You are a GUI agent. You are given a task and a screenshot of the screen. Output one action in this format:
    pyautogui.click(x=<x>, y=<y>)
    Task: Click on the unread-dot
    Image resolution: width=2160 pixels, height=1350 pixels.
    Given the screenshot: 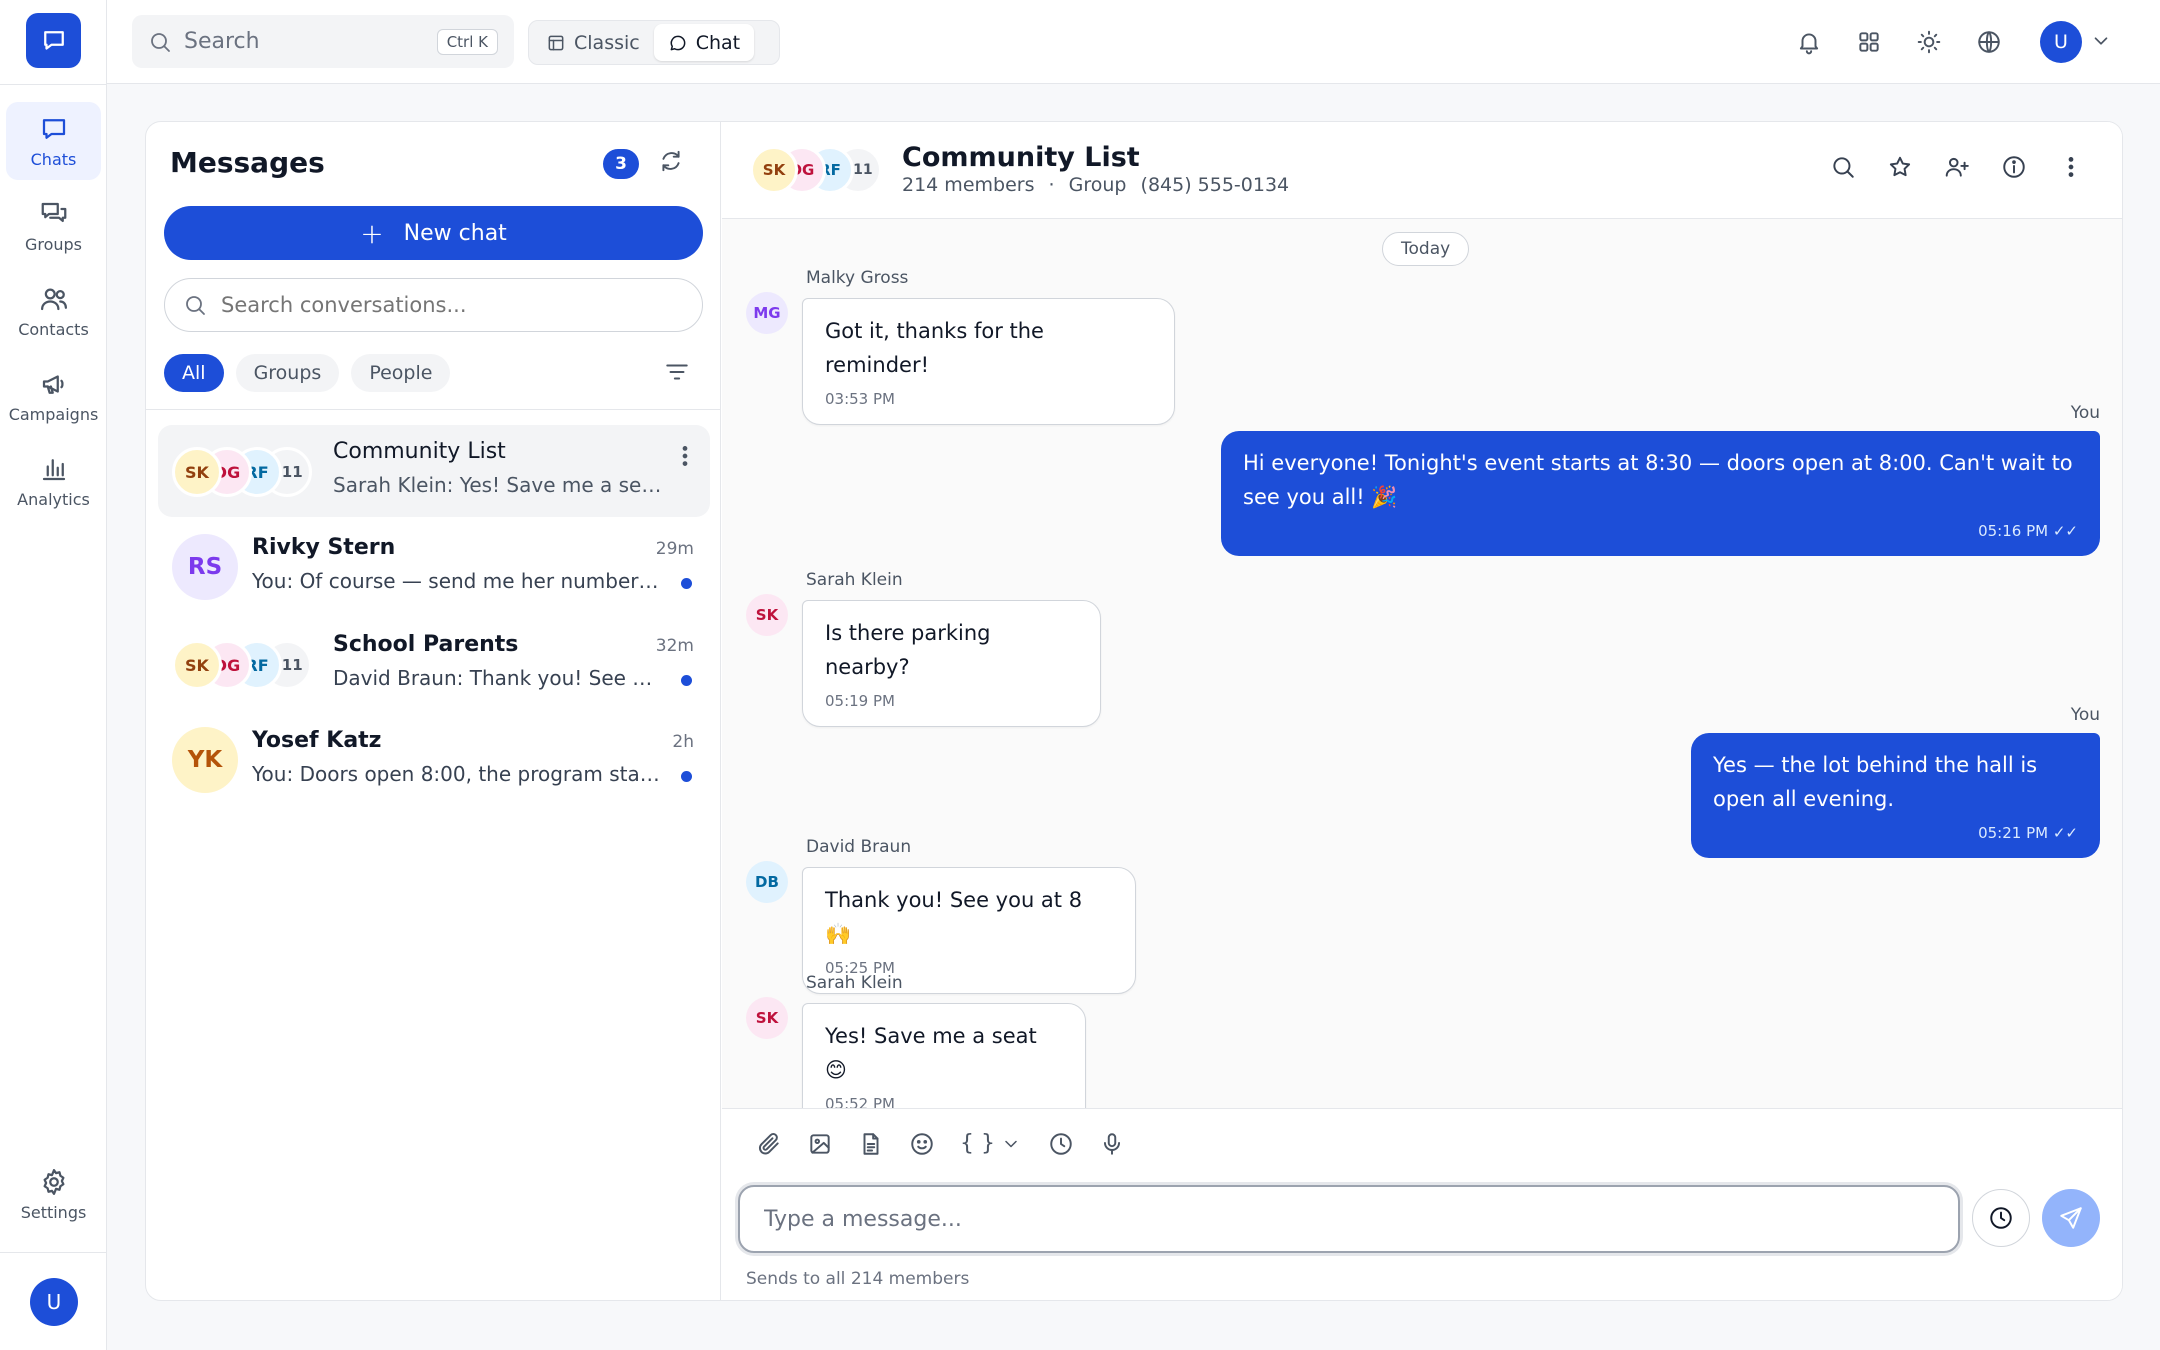 What is the action you would take?
    pyautogui.click(x=686, y=583)
    